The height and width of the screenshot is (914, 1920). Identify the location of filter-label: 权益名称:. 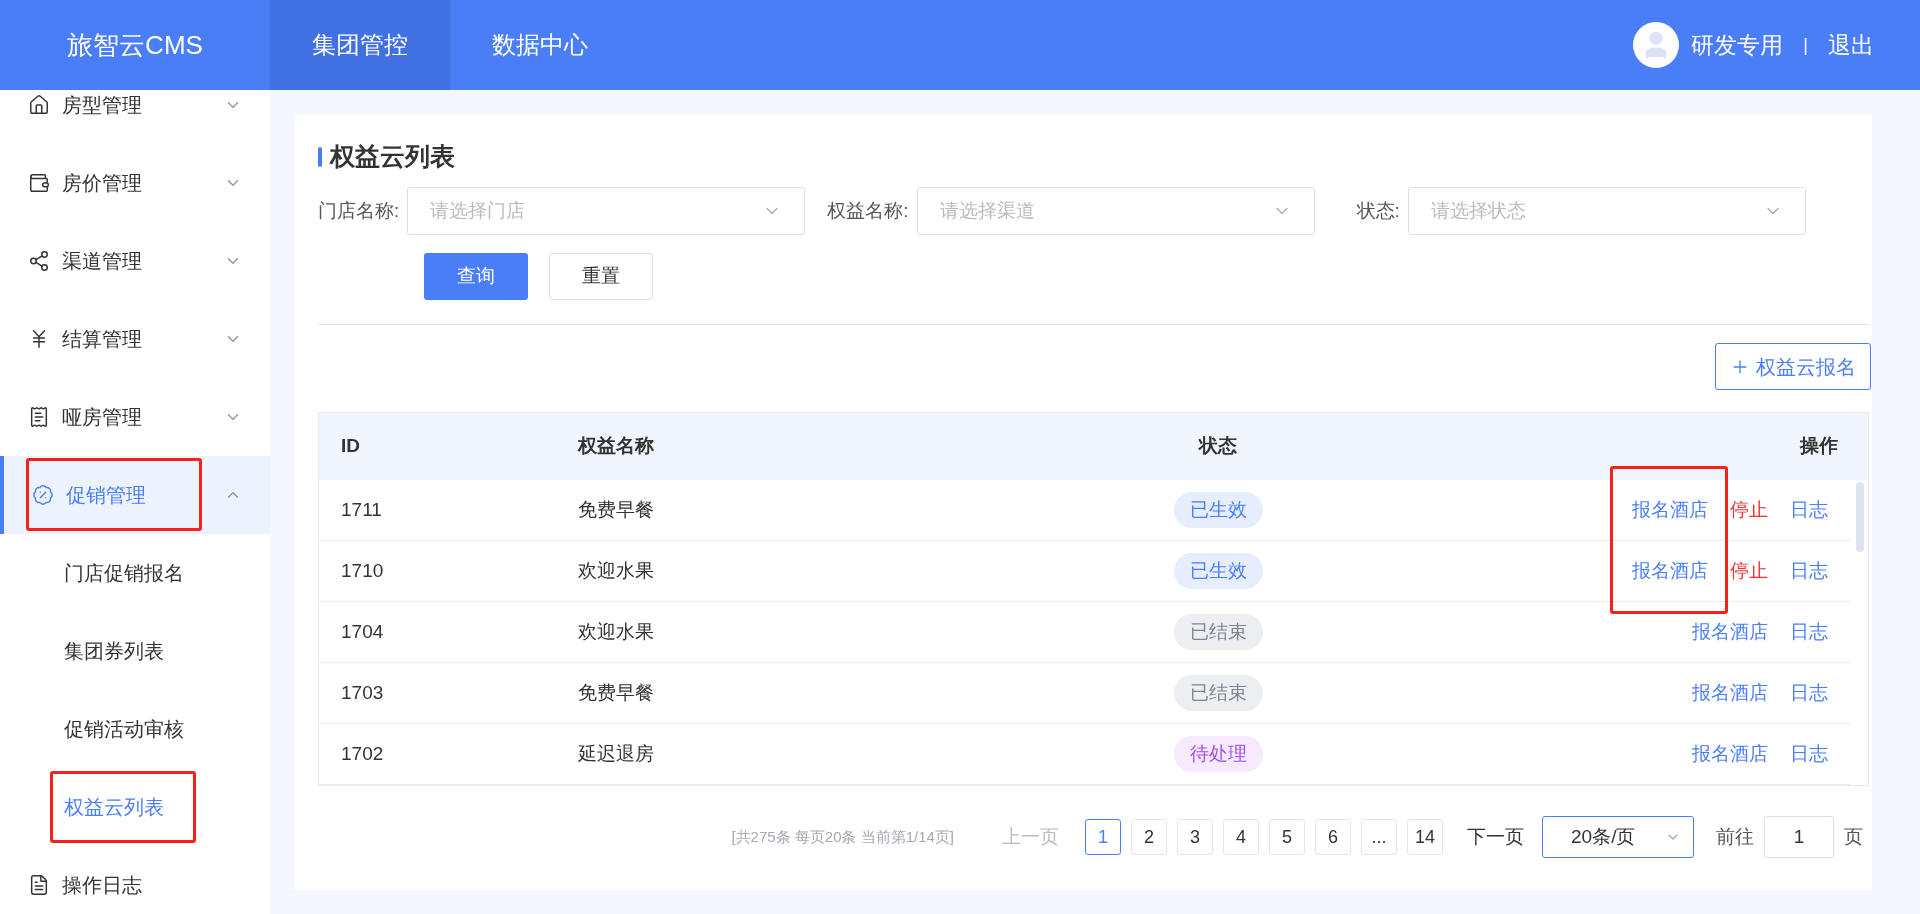
(868, 210).